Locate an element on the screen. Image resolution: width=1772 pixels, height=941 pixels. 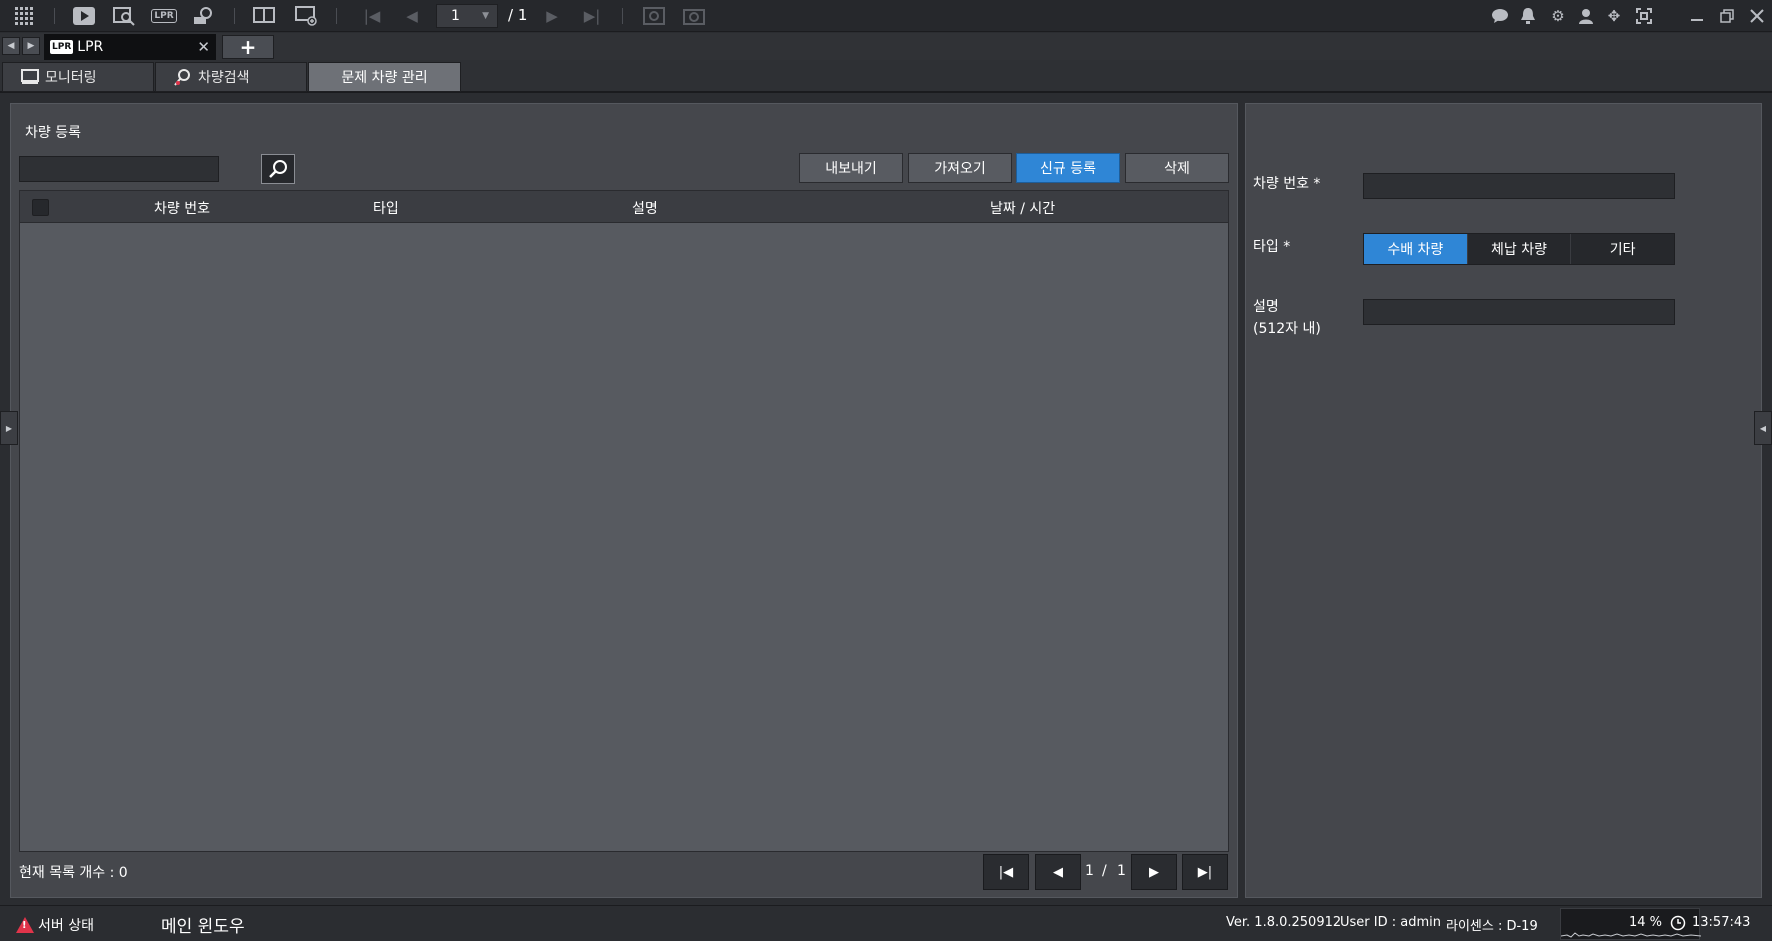
tab-lpr-label: LPR is located at coordinates (90, 47).